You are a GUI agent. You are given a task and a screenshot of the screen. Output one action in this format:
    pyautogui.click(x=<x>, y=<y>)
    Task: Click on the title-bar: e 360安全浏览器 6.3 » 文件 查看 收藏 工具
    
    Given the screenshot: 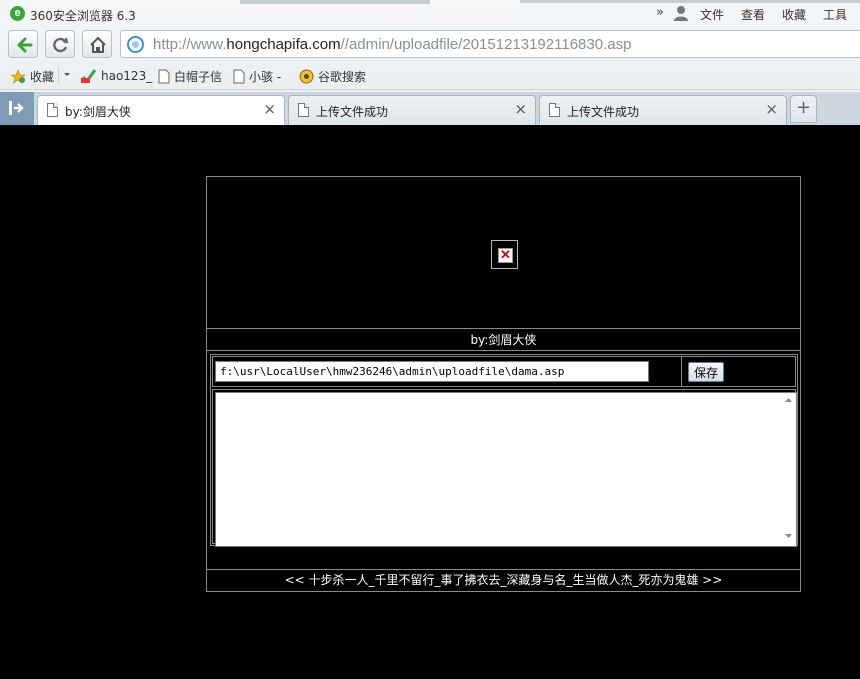 What is the action you would take?
    pyautogui.click(x=430, y=14)
    